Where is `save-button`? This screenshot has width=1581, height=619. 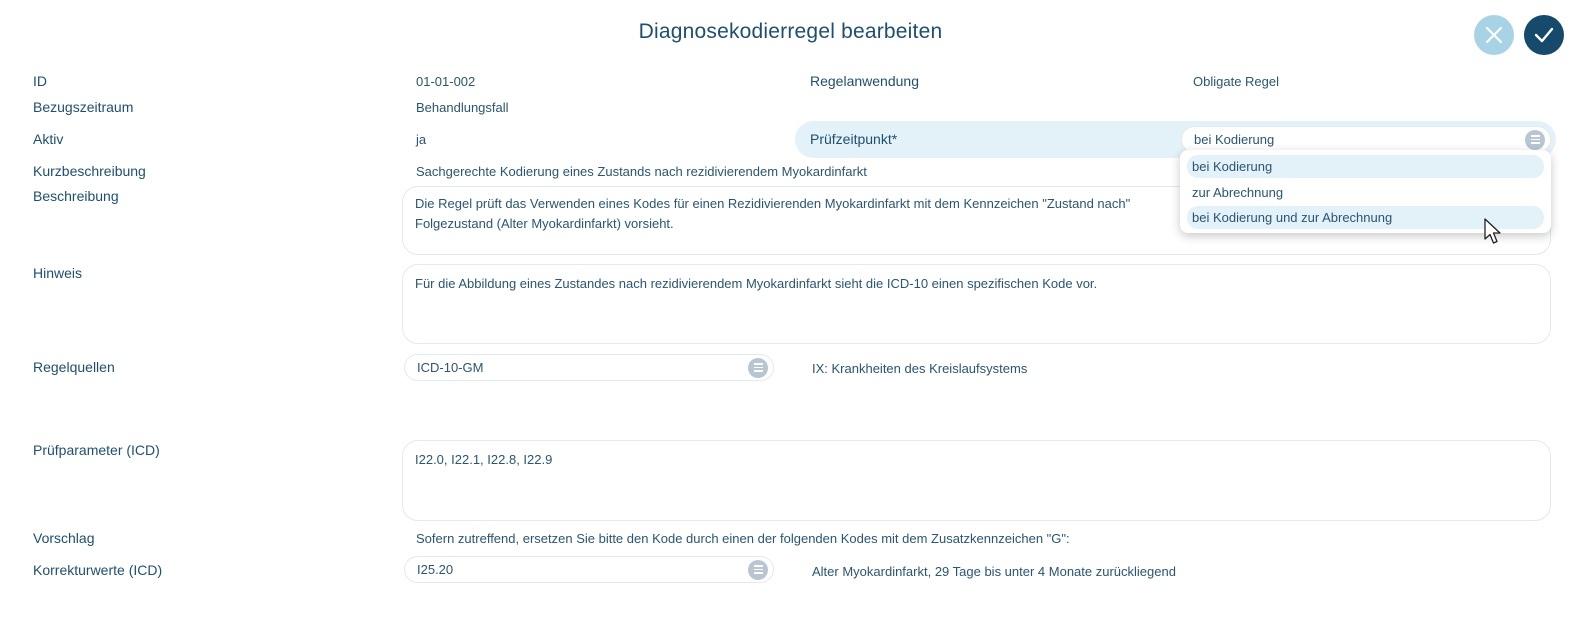
save-button is located at coordinates (1544, 35).